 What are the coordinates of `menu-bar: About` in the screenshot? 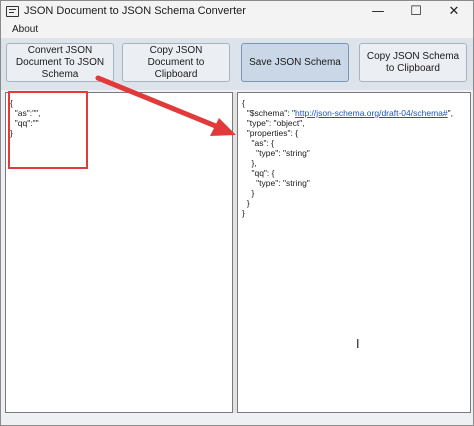 It's located at (237, 30).